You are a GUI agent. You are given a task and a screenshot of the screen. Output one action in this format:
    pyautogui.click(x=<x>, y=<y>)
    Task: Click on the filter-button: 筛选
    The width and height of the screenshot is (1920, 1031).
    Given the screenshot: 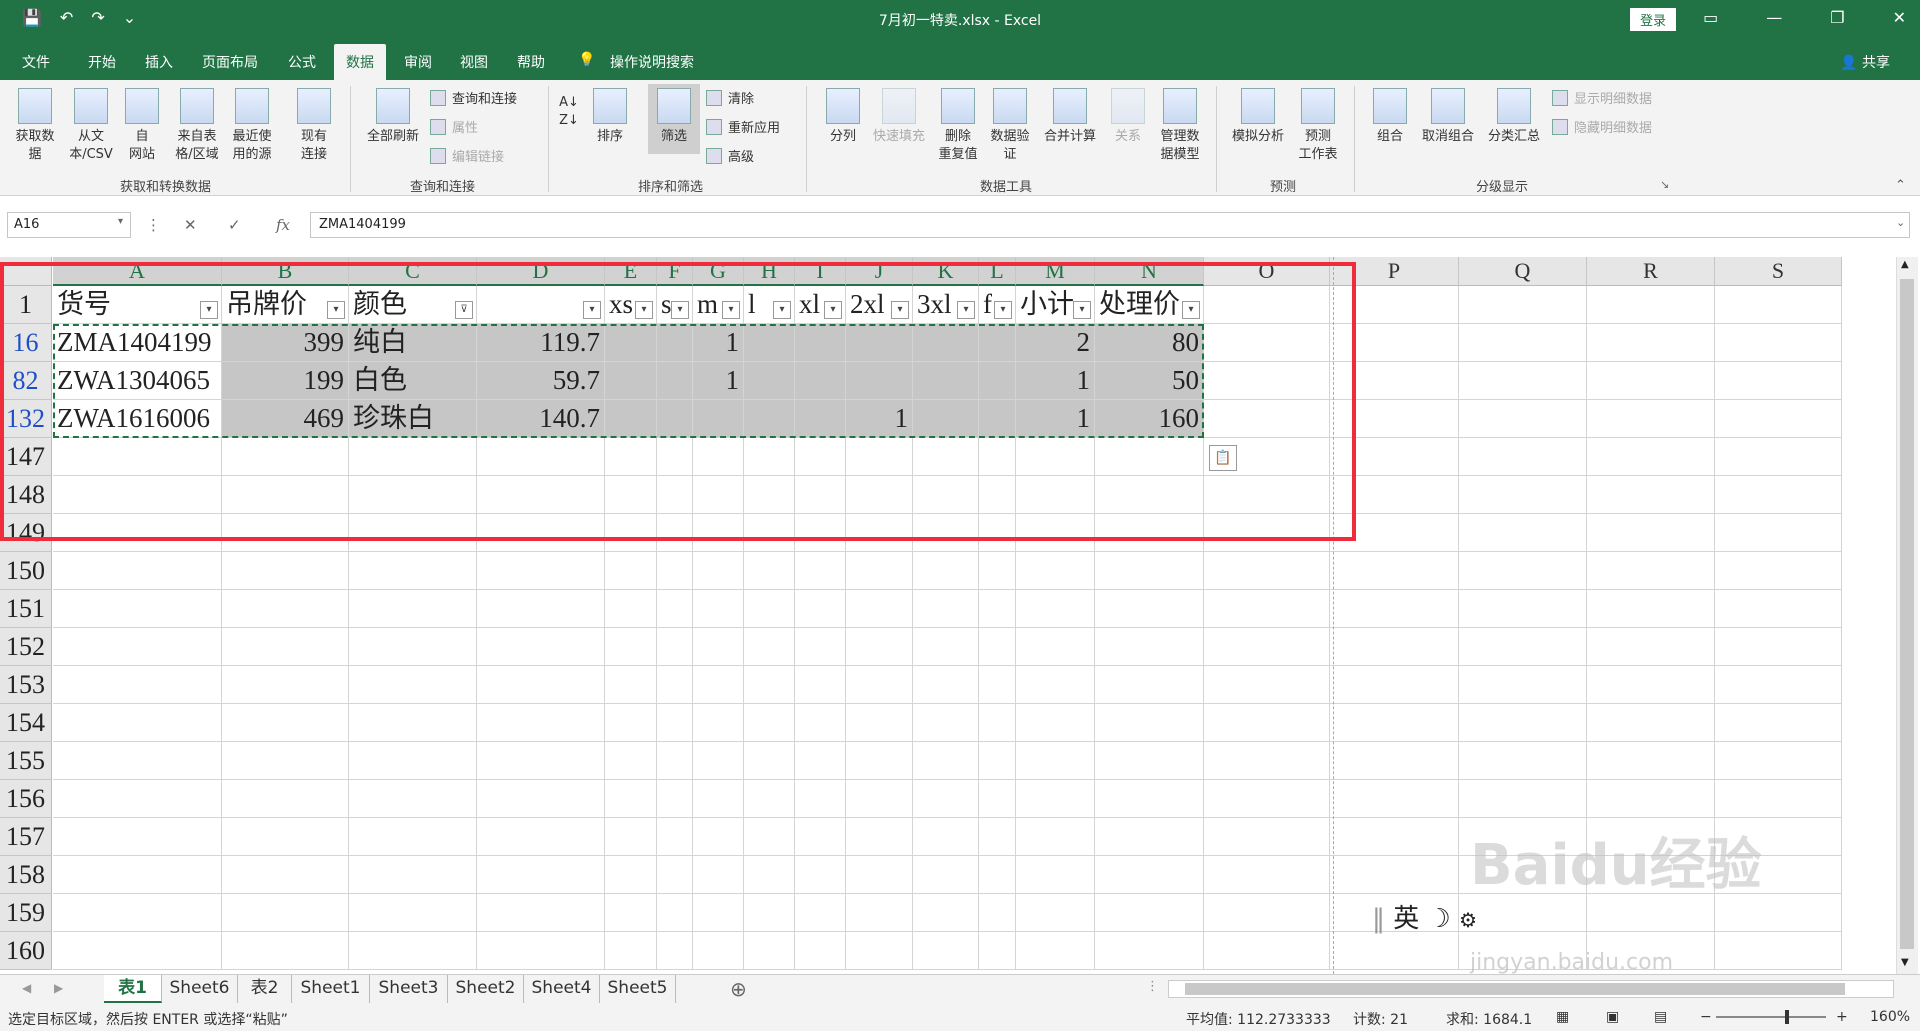 What is the action you would take?
    pyautogui.click(x=674, y=119)
    